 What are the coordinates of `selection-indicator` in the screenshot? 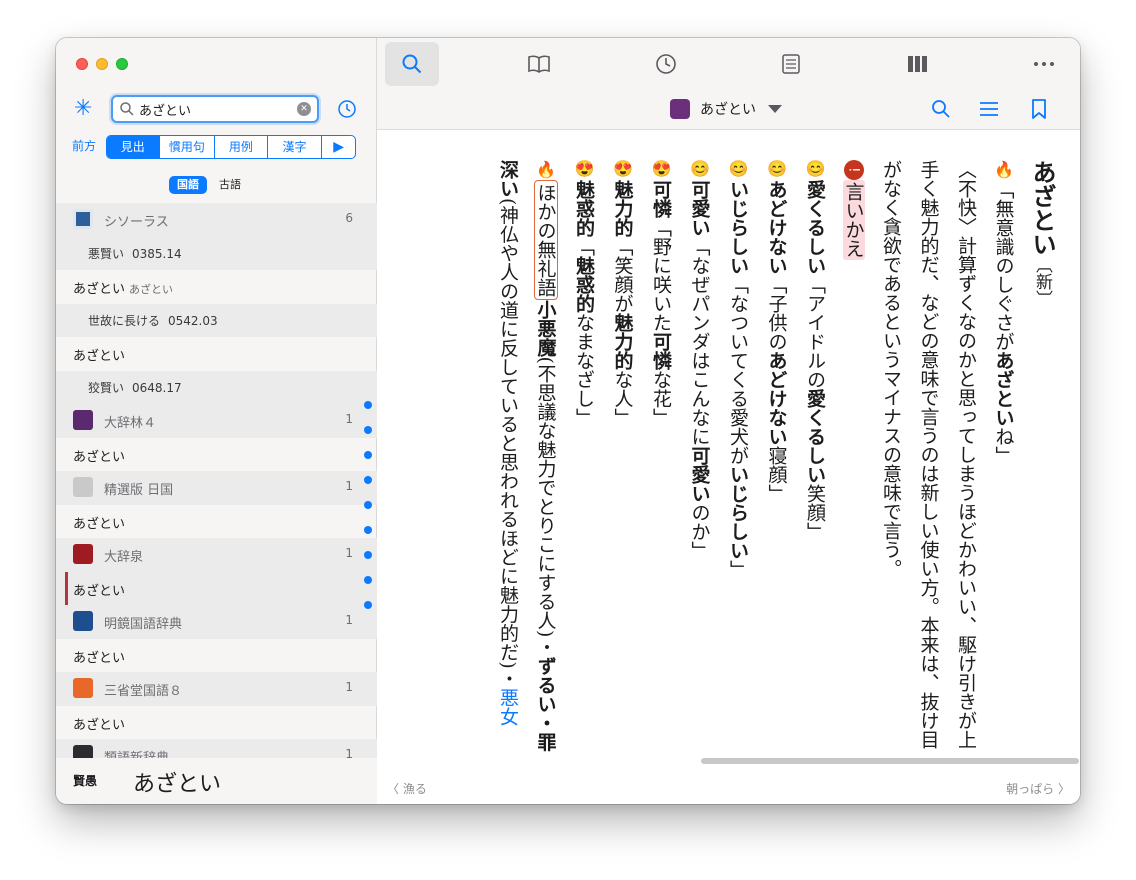 It's located at (66, 588).